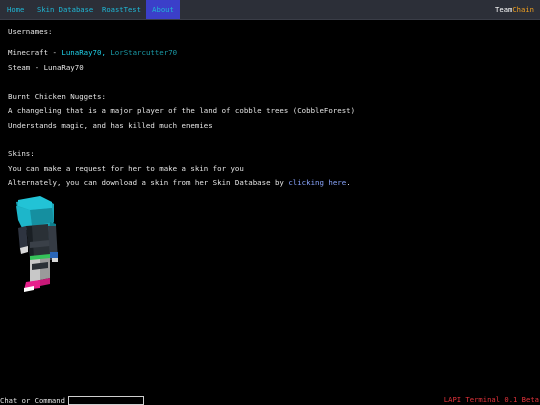  Describe the element at coordinates (57, 96) in the screenshot. I see `nuggets-heading: Burnt Chicken Nuggets:` at that location.